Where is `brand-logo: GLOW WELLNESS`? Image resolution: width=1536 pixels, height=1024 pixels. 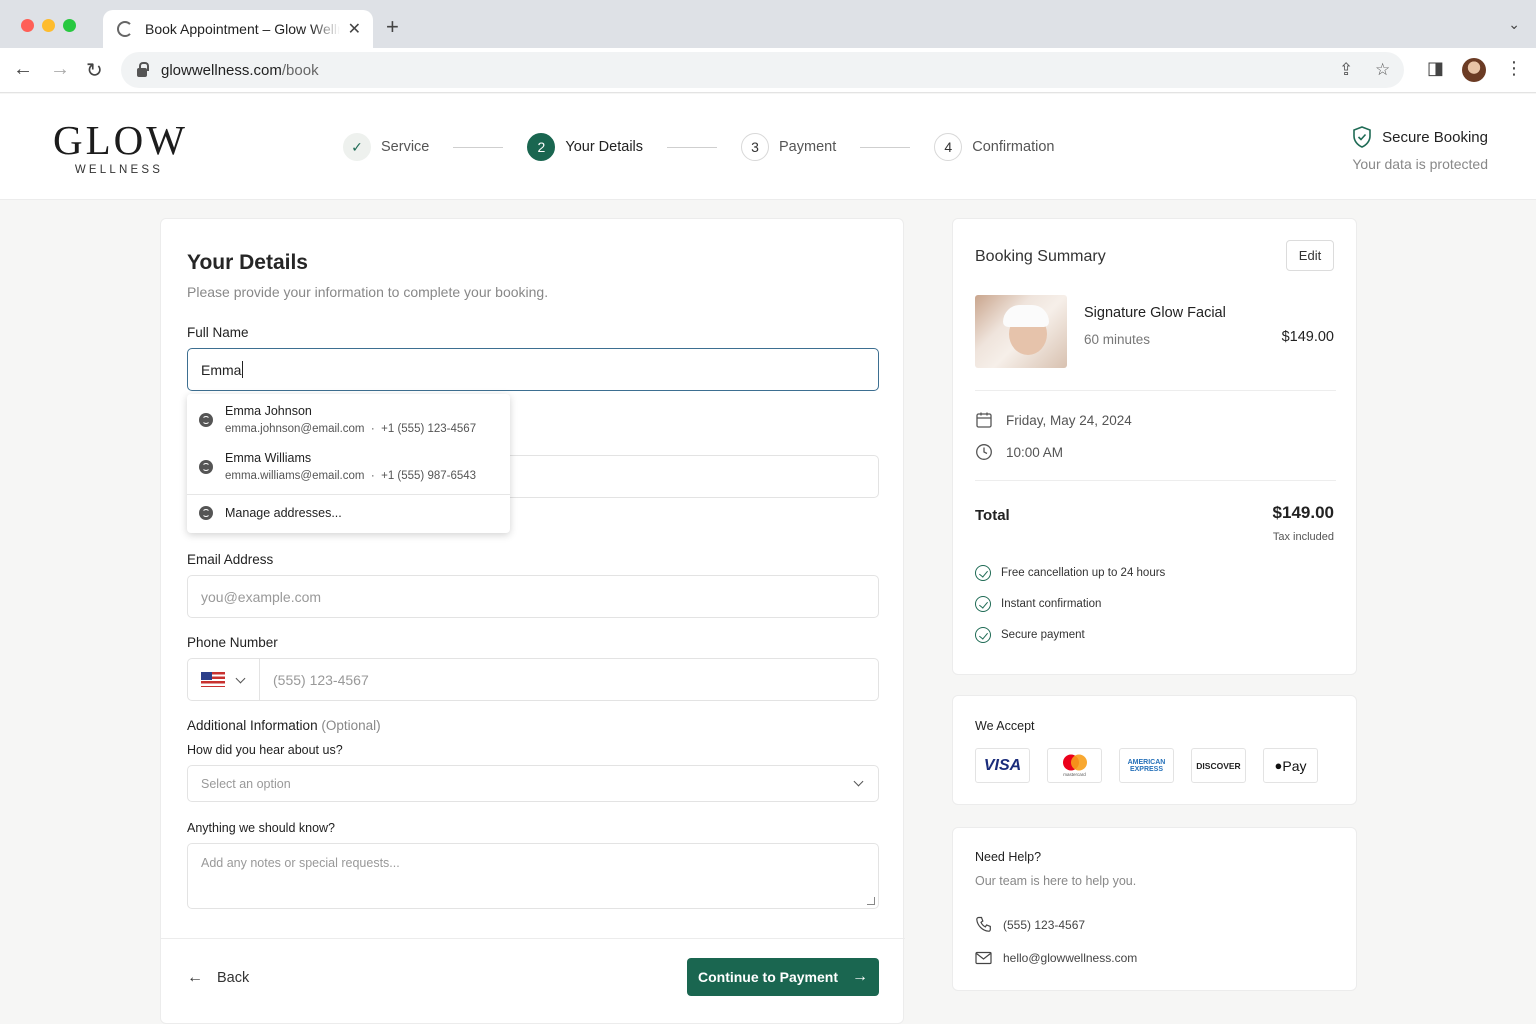 brand-logo: GLOW WELLNESS is located at coordinates (119, 148).